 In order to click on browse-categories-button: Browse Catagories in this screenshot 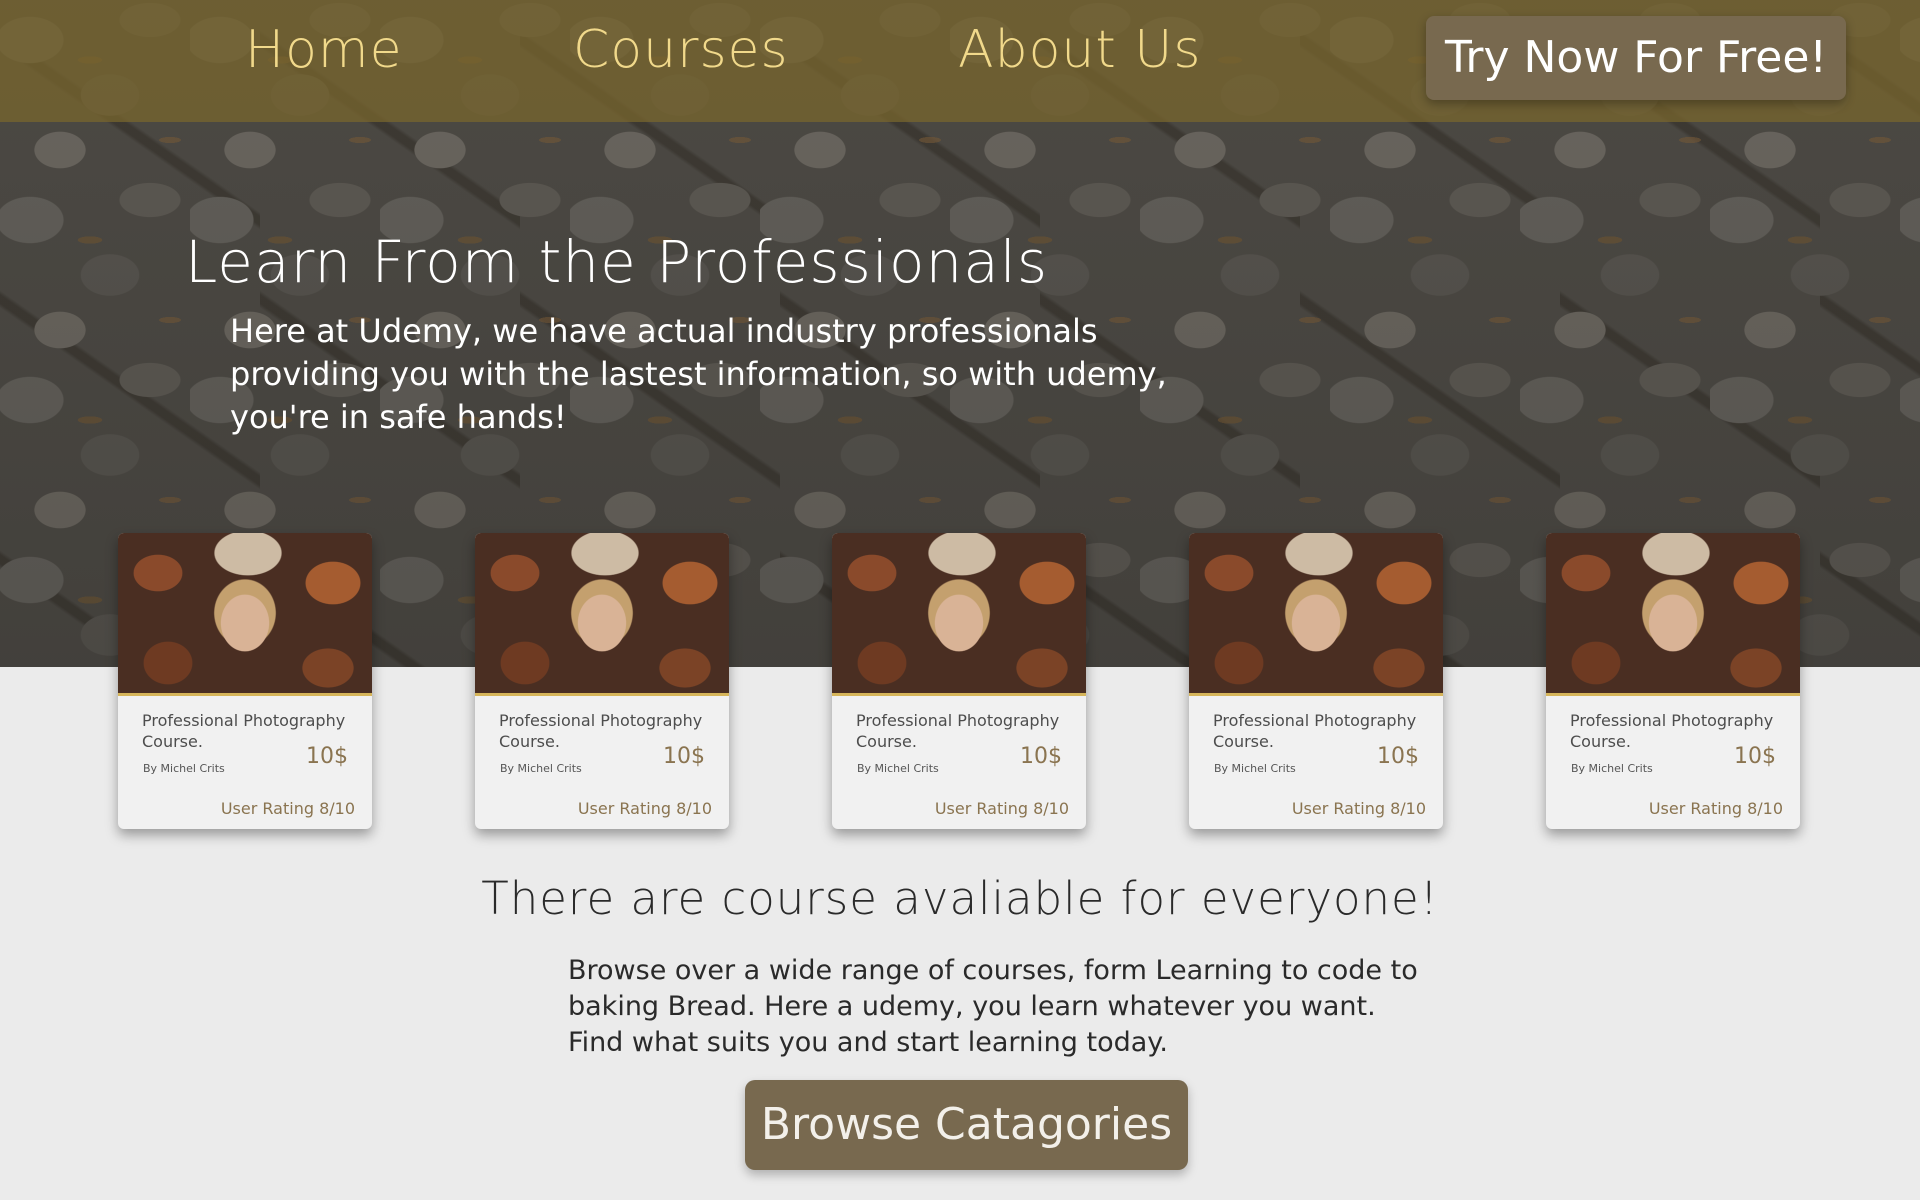, I will do `click(966, 1125)`.